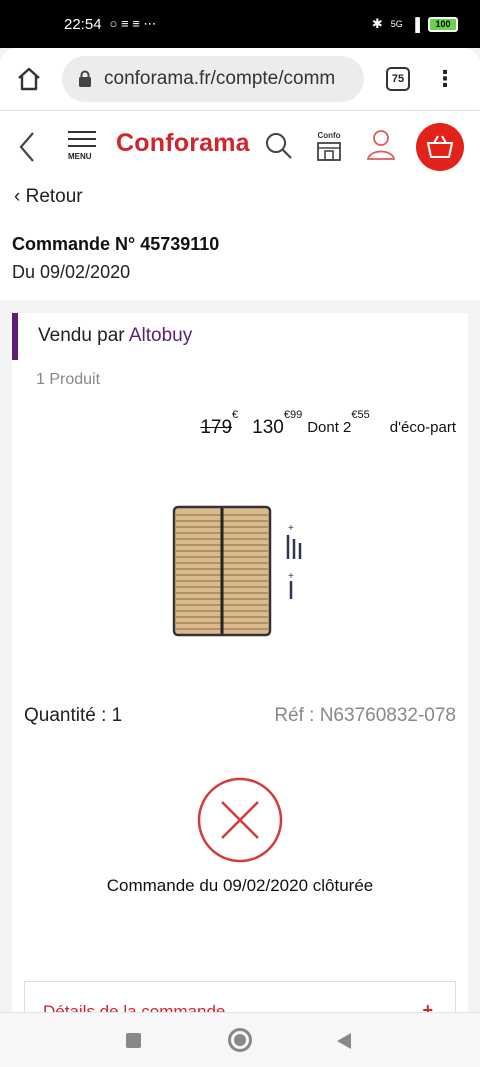 This screenshot has height=1067, width=480. I want to click on old-price: 179, so click(216, 427).